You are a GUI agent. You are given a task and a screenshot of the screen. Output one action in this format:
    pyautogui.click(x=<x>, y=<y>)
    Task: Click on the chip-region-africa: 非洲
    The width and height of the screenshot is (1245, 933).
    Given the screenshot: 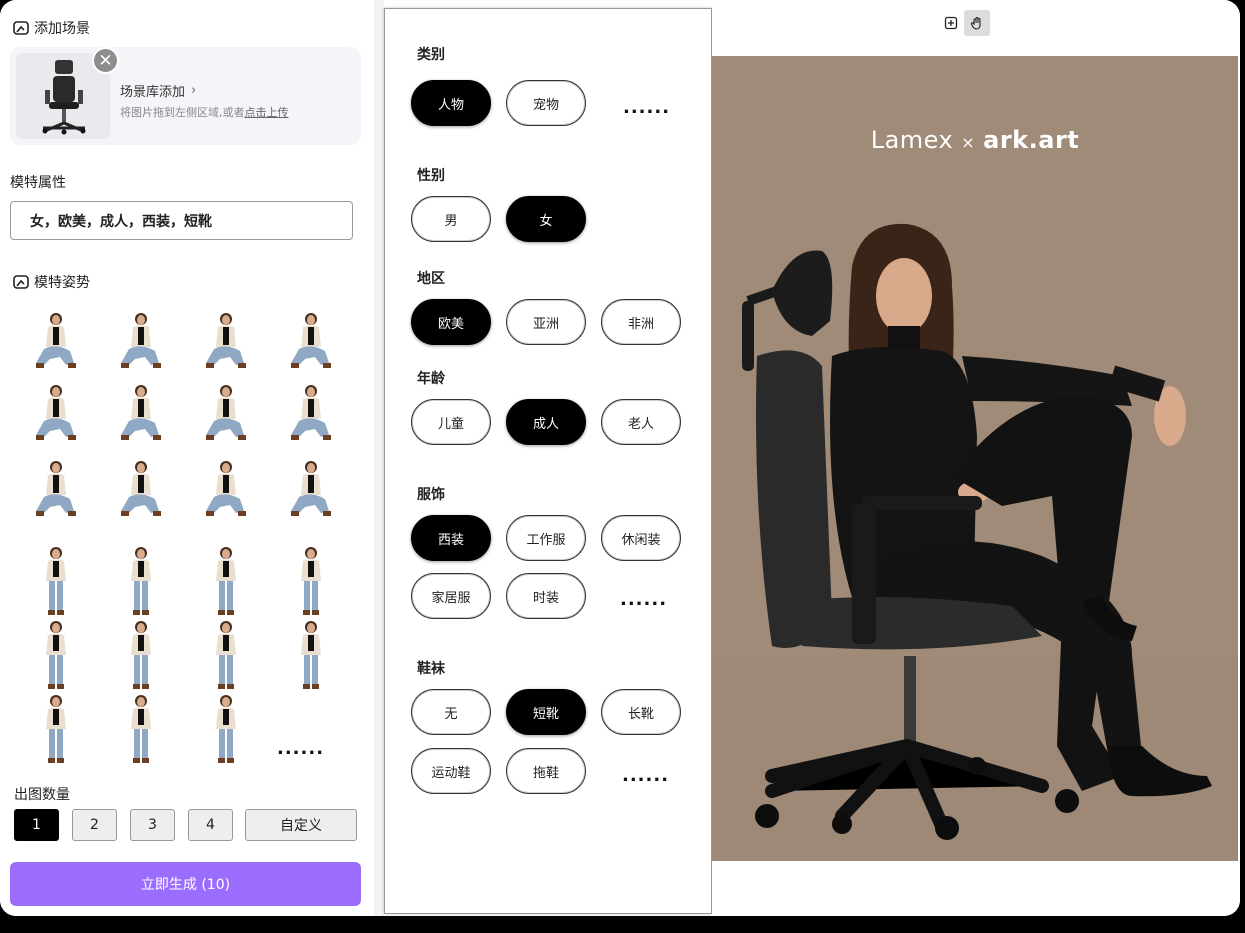 What is the action you would take?
    pyautogui.click(x=641, y=322)
    